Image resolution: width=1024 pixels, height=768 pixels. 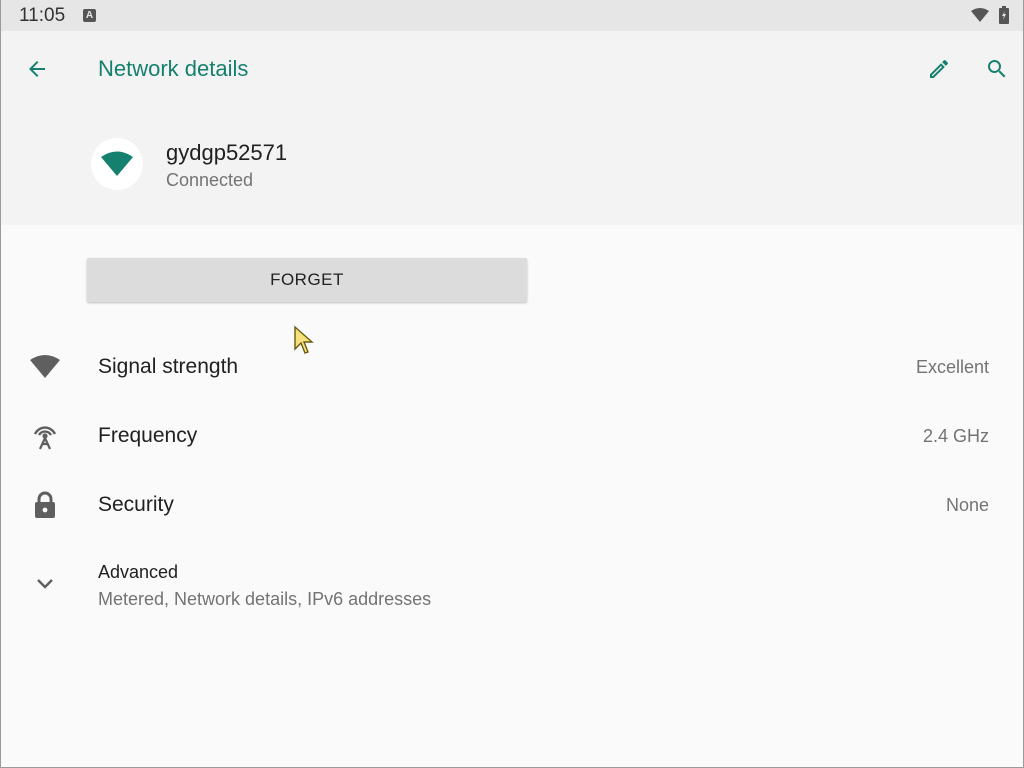 I want to click on detail-row-signal-strength: Signal strength Excellent, so click(x=512, y=367).